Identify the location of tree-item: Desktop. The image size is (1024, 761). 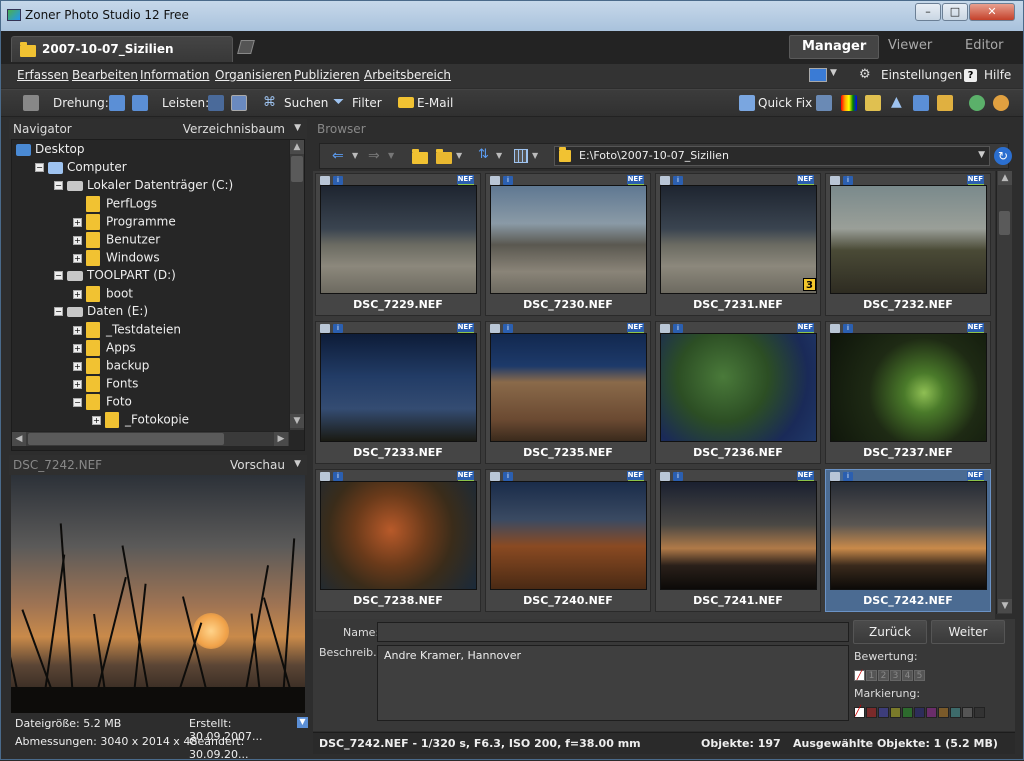
(50, 151).